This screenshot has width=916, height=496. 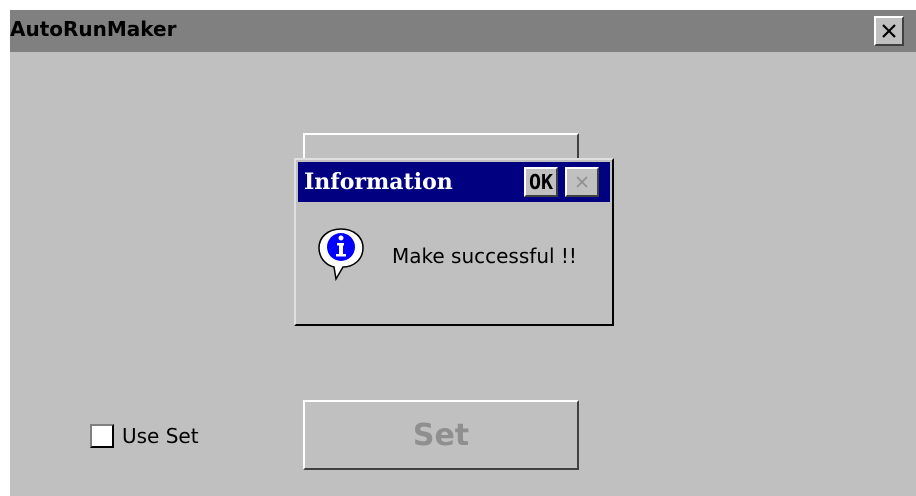 What do you see at coordinates (378, 182) in the screenshot?
I see `dialog-title: Information` at bounding box center [378, 182].